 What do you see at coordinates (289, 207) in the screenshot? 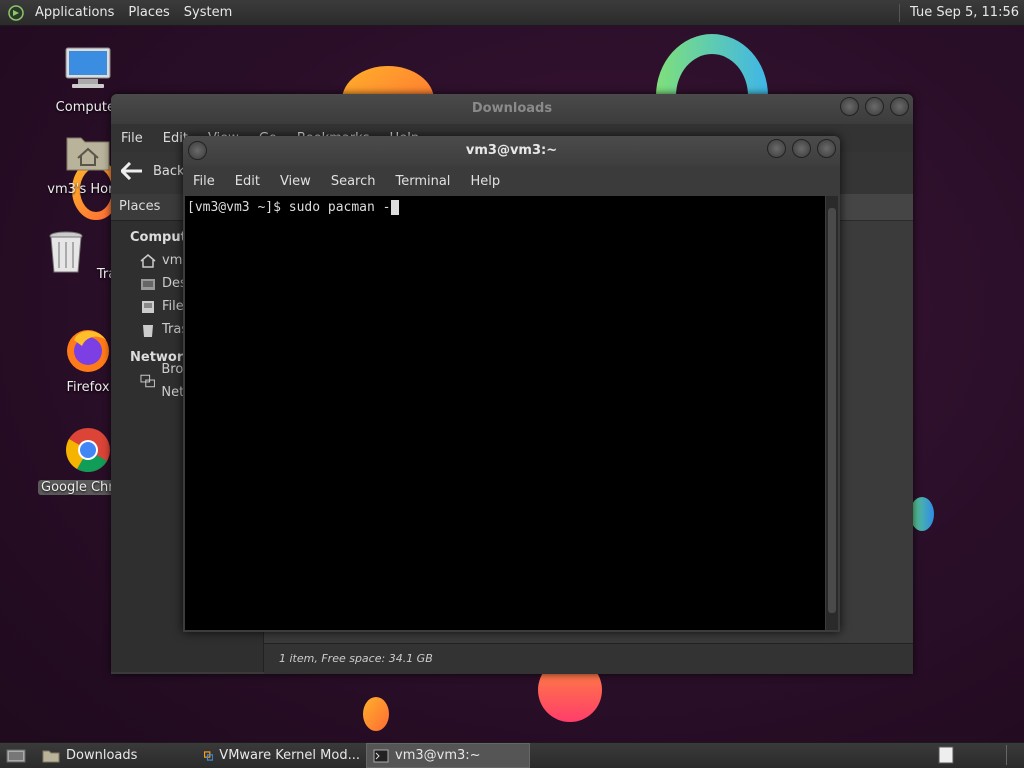
I see `prompt-line: [vm3@vm3 ~]$ sudo pacman -` at bounding box center [289, 207].